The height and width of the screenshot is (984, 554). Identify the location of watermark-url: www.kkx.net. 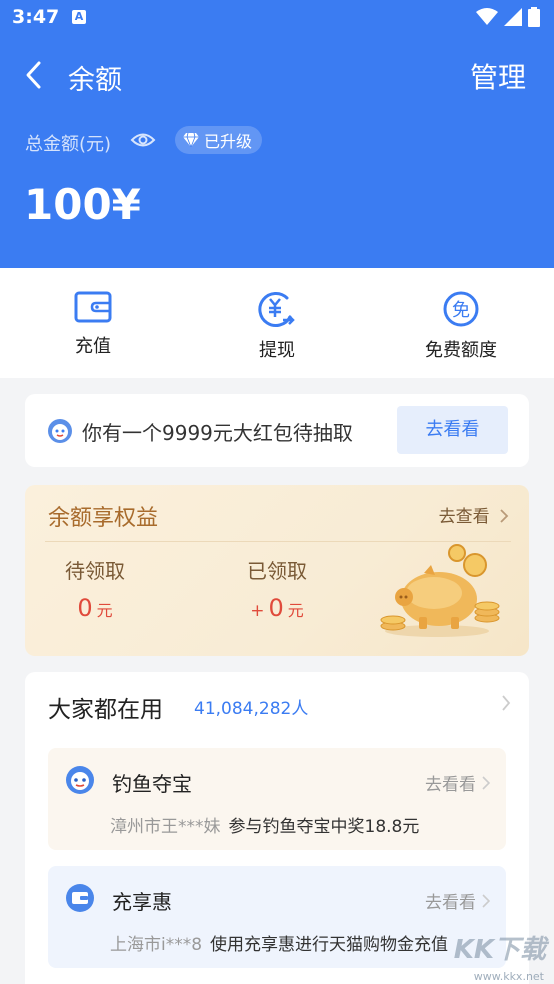
(508, 976).